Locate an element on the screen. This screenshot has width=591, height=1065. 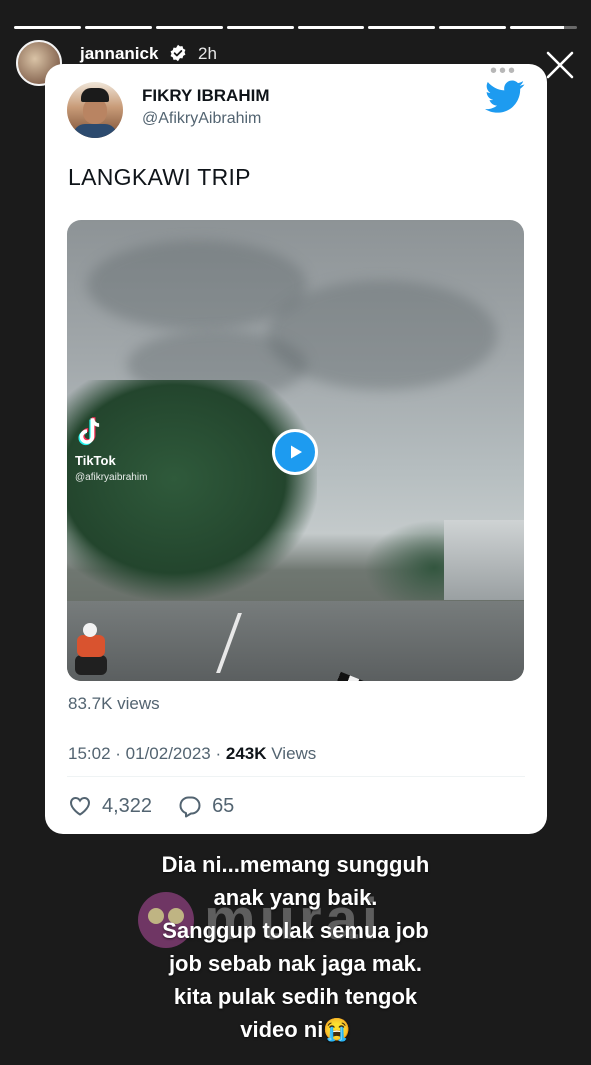
caption-line: Dia ni...memang sungguh is located at coordinates (295, 864).